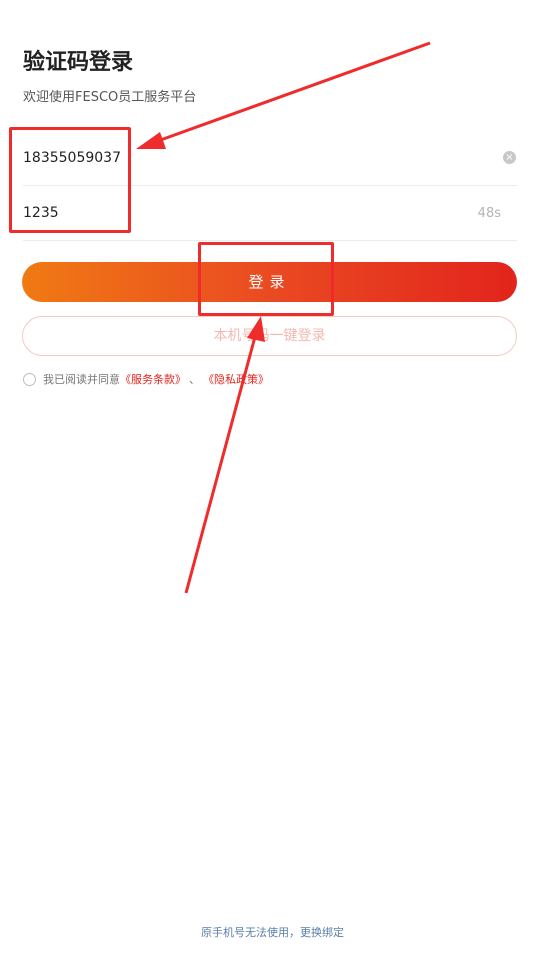 This screenshot has height=955, width=545. Describe the element at coordinates (78, 62) in the screenshot. I see `page-title: 验证码登录` at that location.